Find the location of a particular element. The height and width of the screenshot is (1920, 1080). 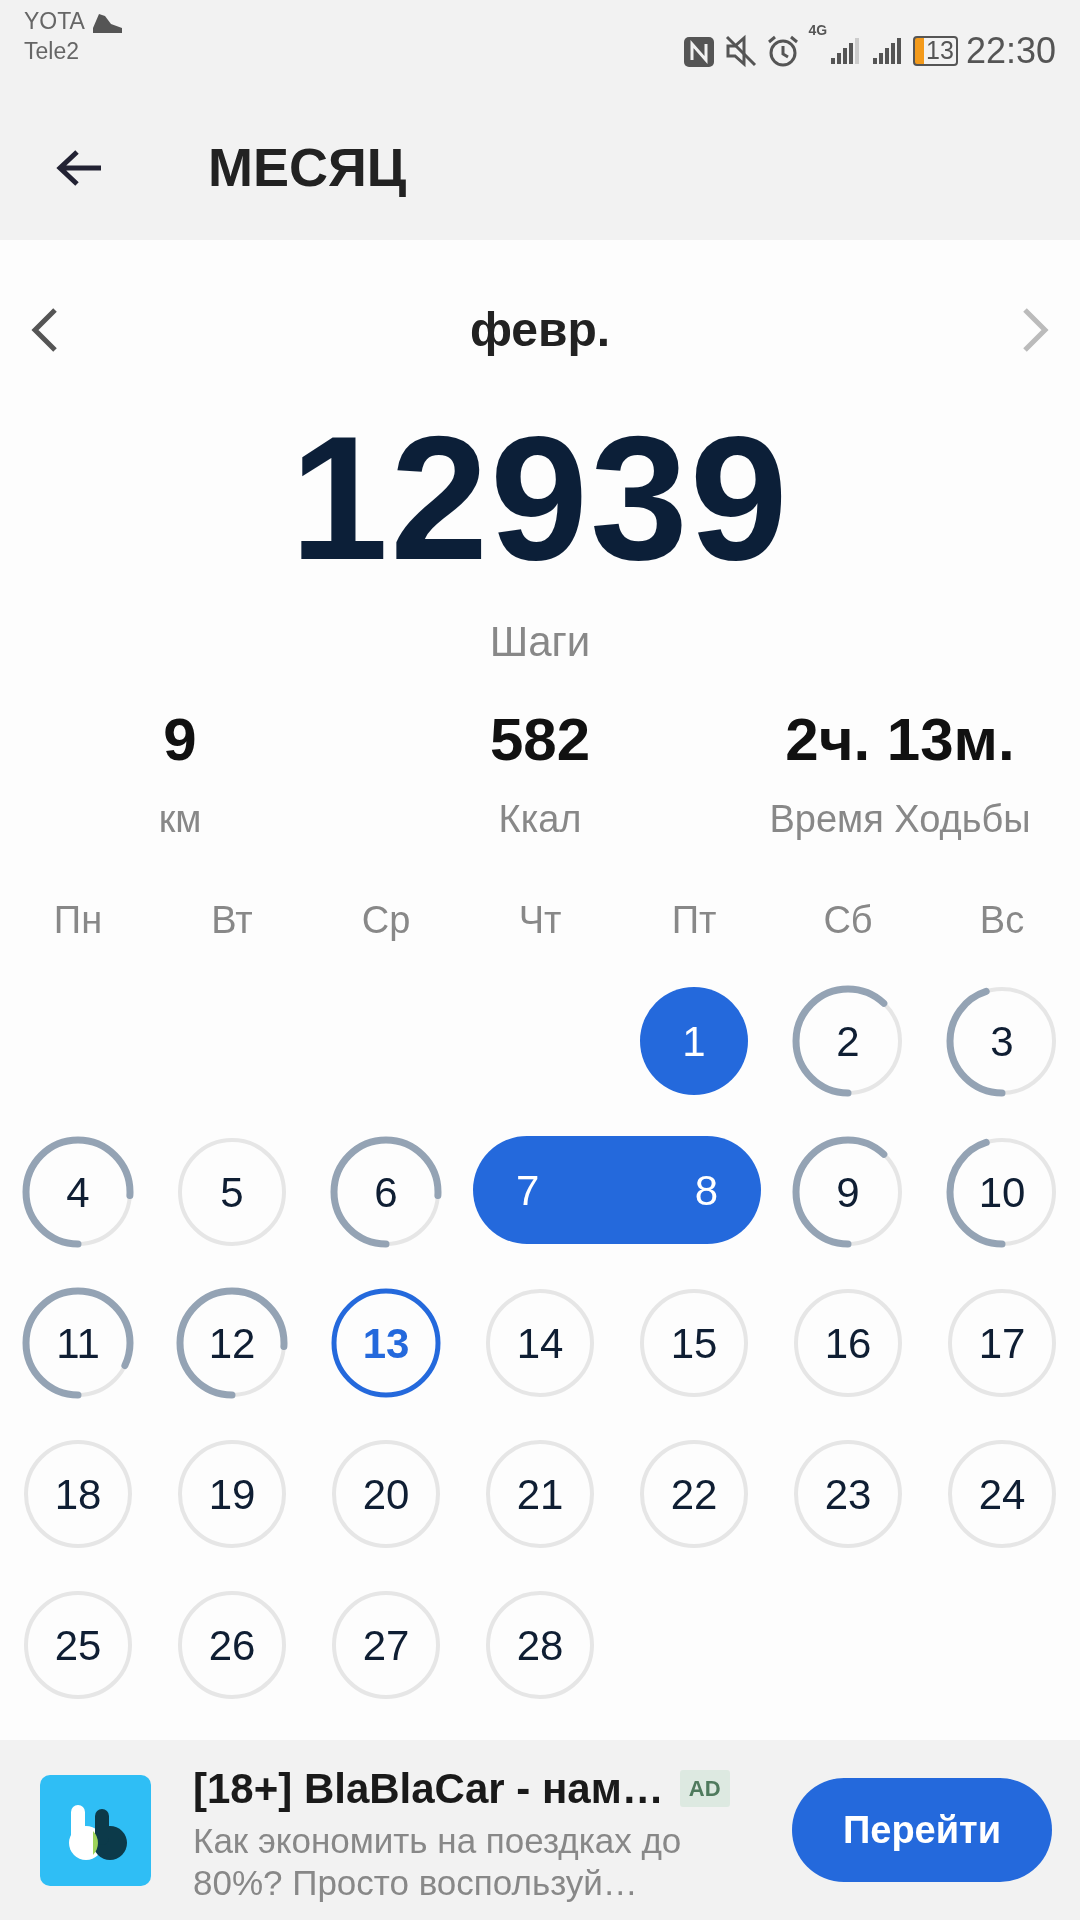

day-button: 13 is located at coordinates (386, 1343).